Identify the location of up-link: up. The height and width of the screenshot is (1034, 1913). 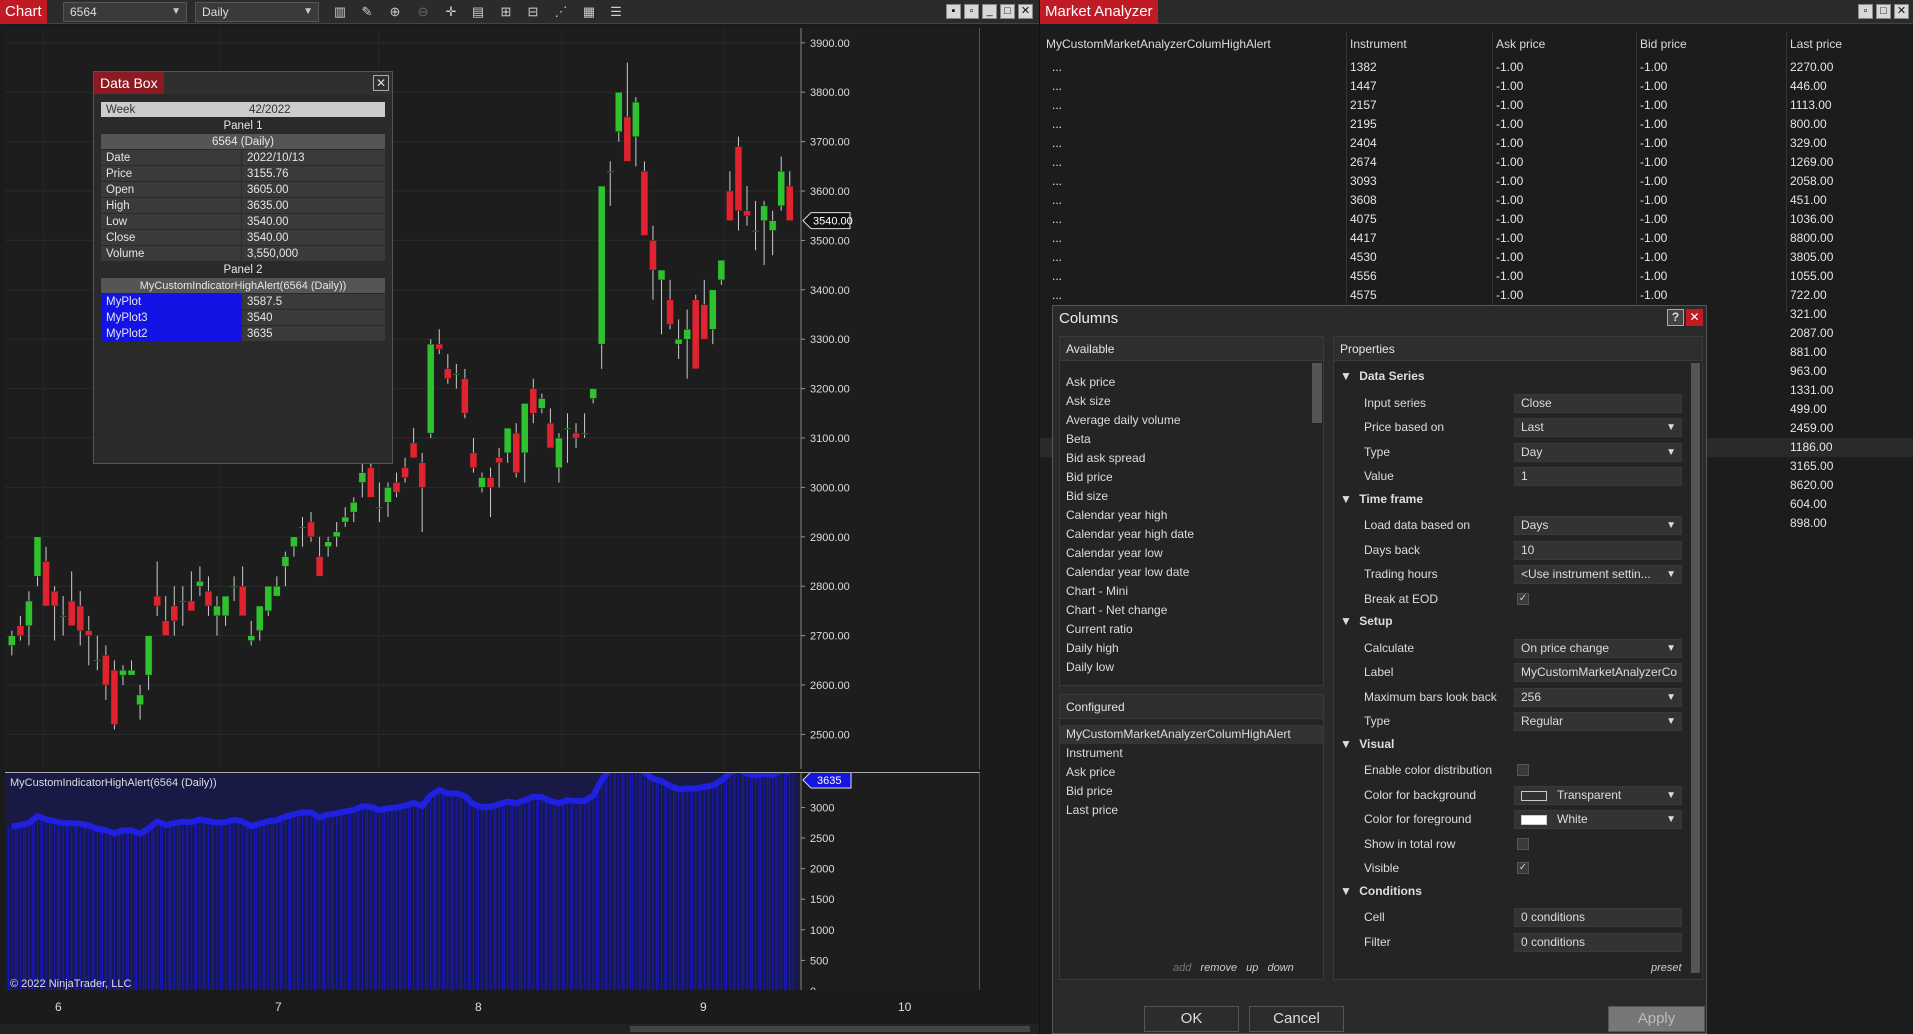
(1252, 968).